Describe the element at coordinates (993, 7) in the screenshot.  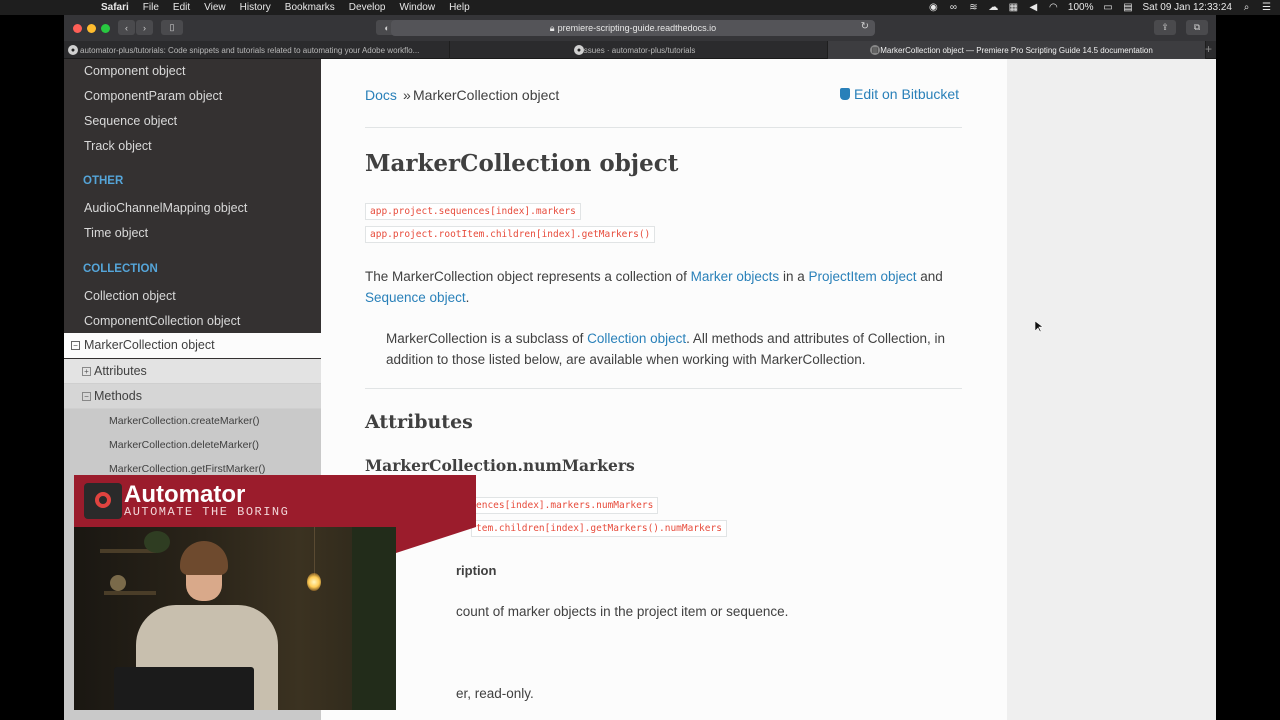
I see `cloud-icon: ☁` at that location.